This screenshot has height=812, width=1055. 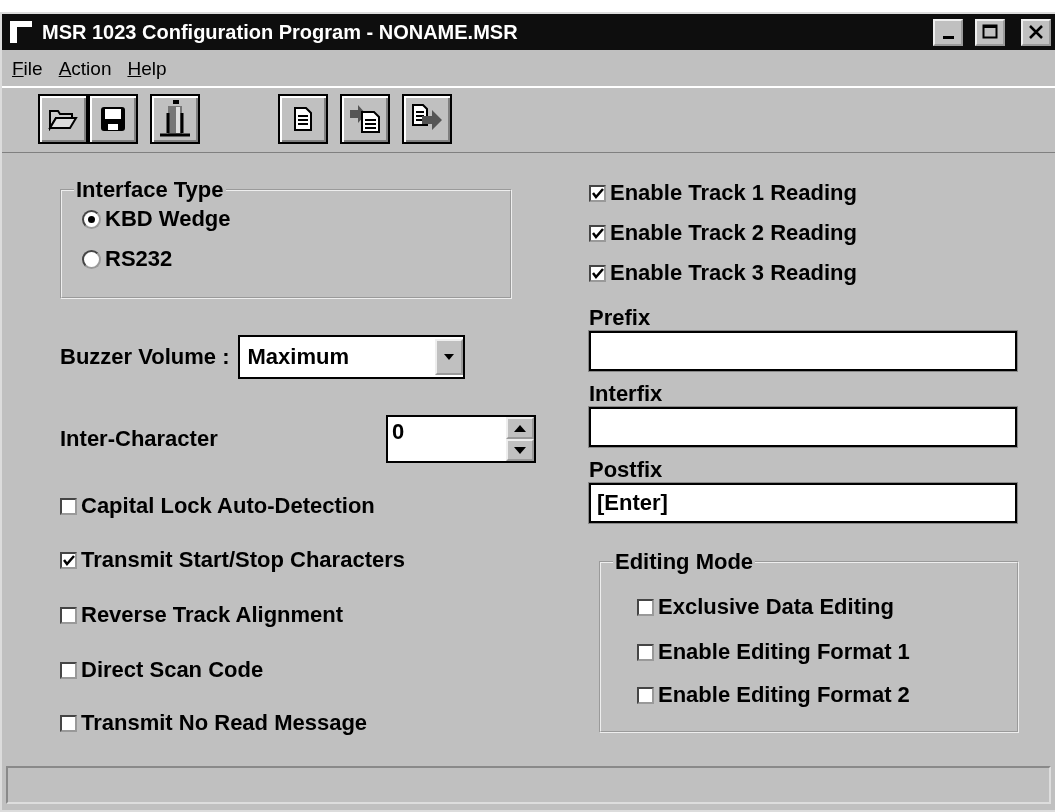 What do you see at coordinates (948, 32) in the screenshot?
I see `minimize-button` at bounding box center [948, 32].